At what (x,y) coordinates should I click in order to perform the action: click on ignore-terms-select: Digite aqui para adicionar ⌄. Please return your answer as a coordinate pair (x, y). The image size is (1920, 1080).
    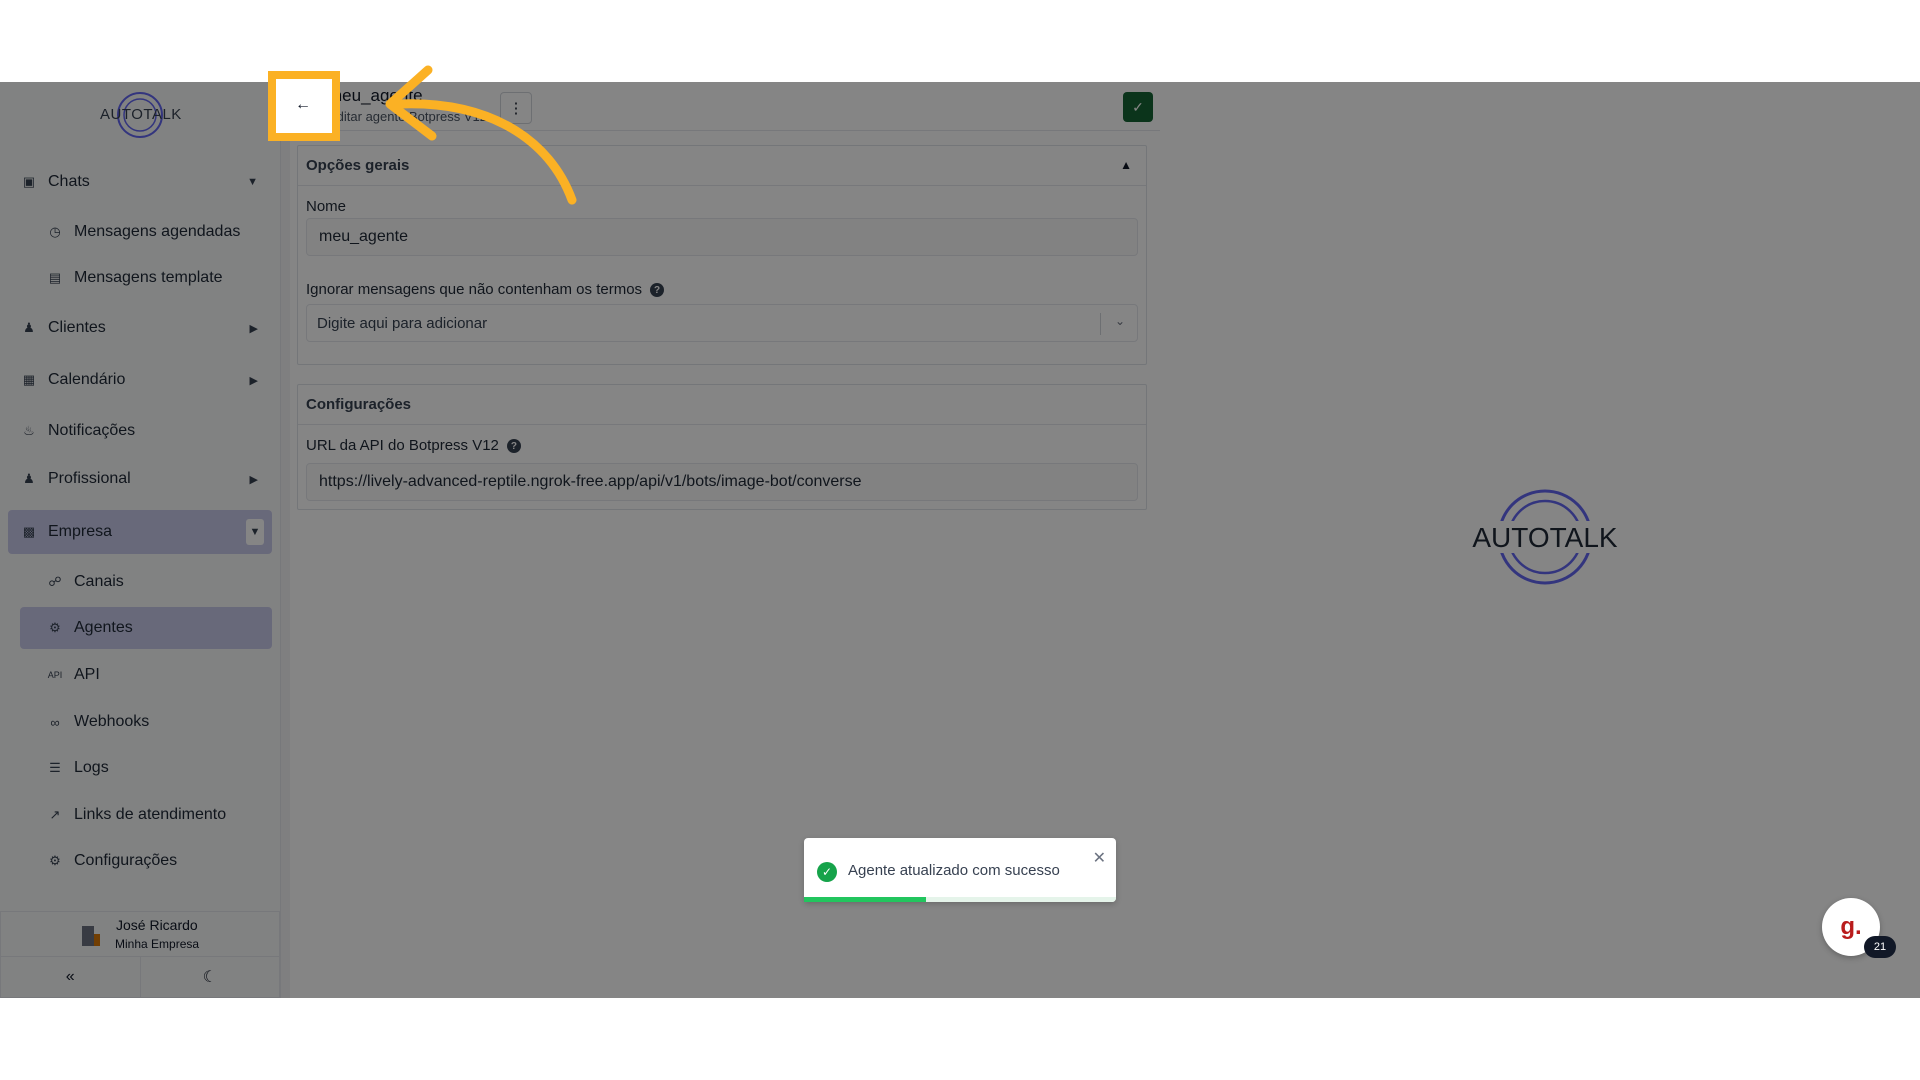
    Looking at the image, I should click on (722, 323).